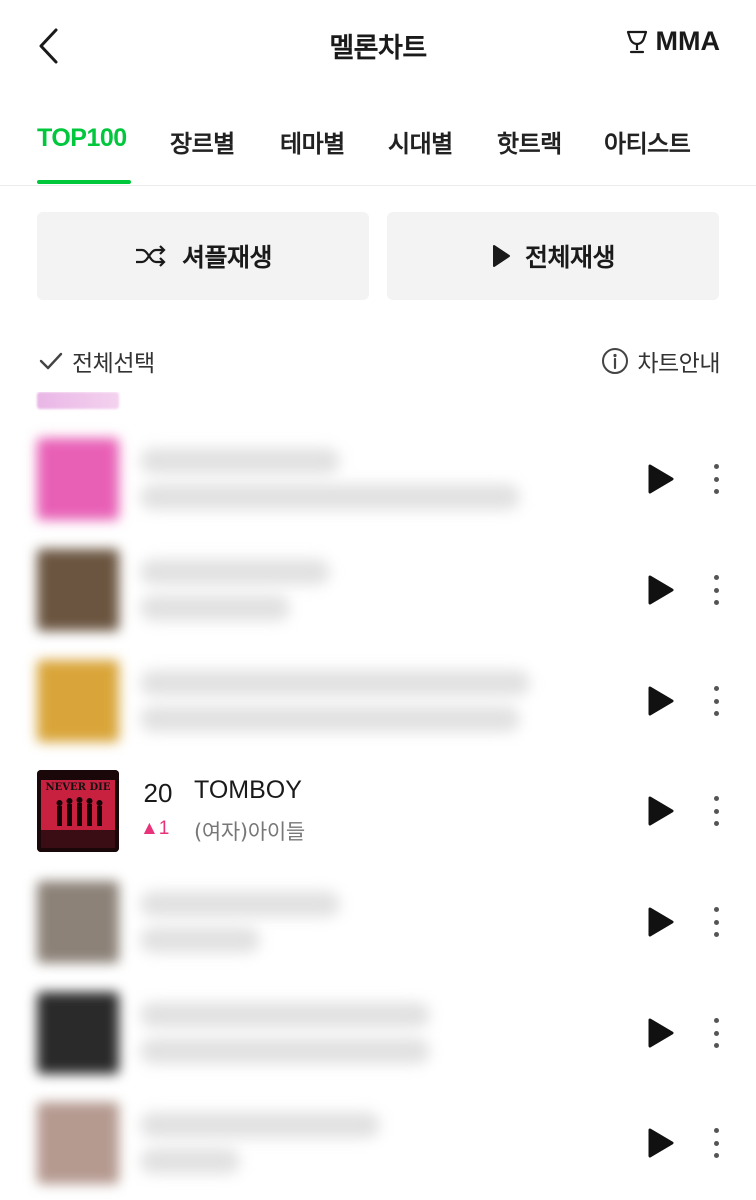 The image size is (756, 1200). I want to click on tab-artist: 아티스트, so click(647, 141).